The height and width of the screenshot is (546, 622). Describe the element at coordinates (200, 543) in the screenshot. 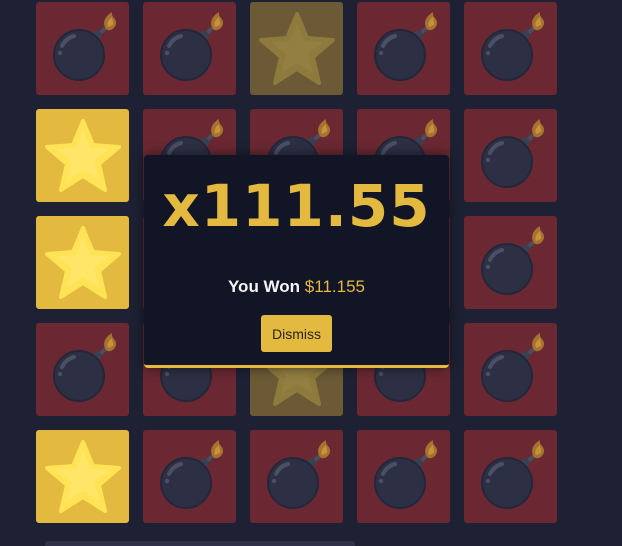

I see `bottom-panel-edge` at that location.